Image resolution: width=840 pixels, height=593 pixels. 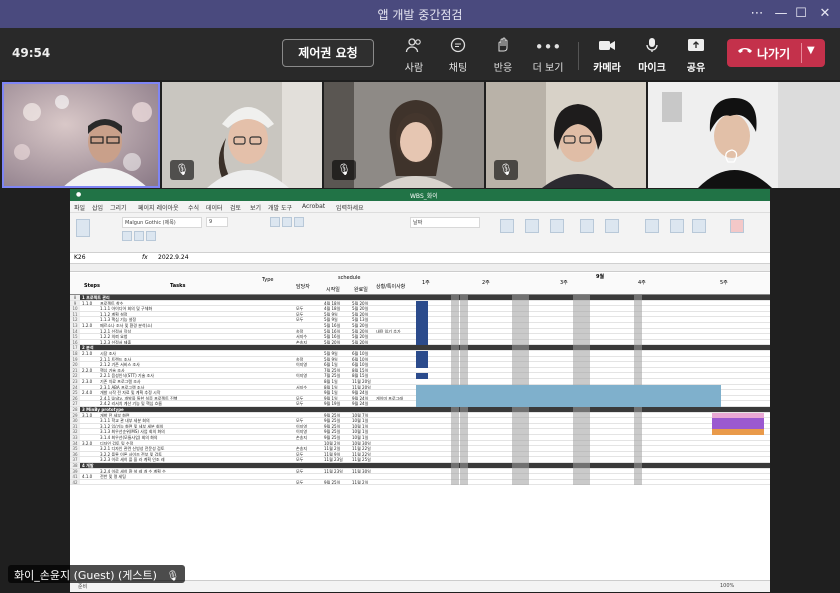 What do you see at coordinates (145, 257) in the screenshot?
I see `fx-icon: fx` at bounding box center [145, 257].